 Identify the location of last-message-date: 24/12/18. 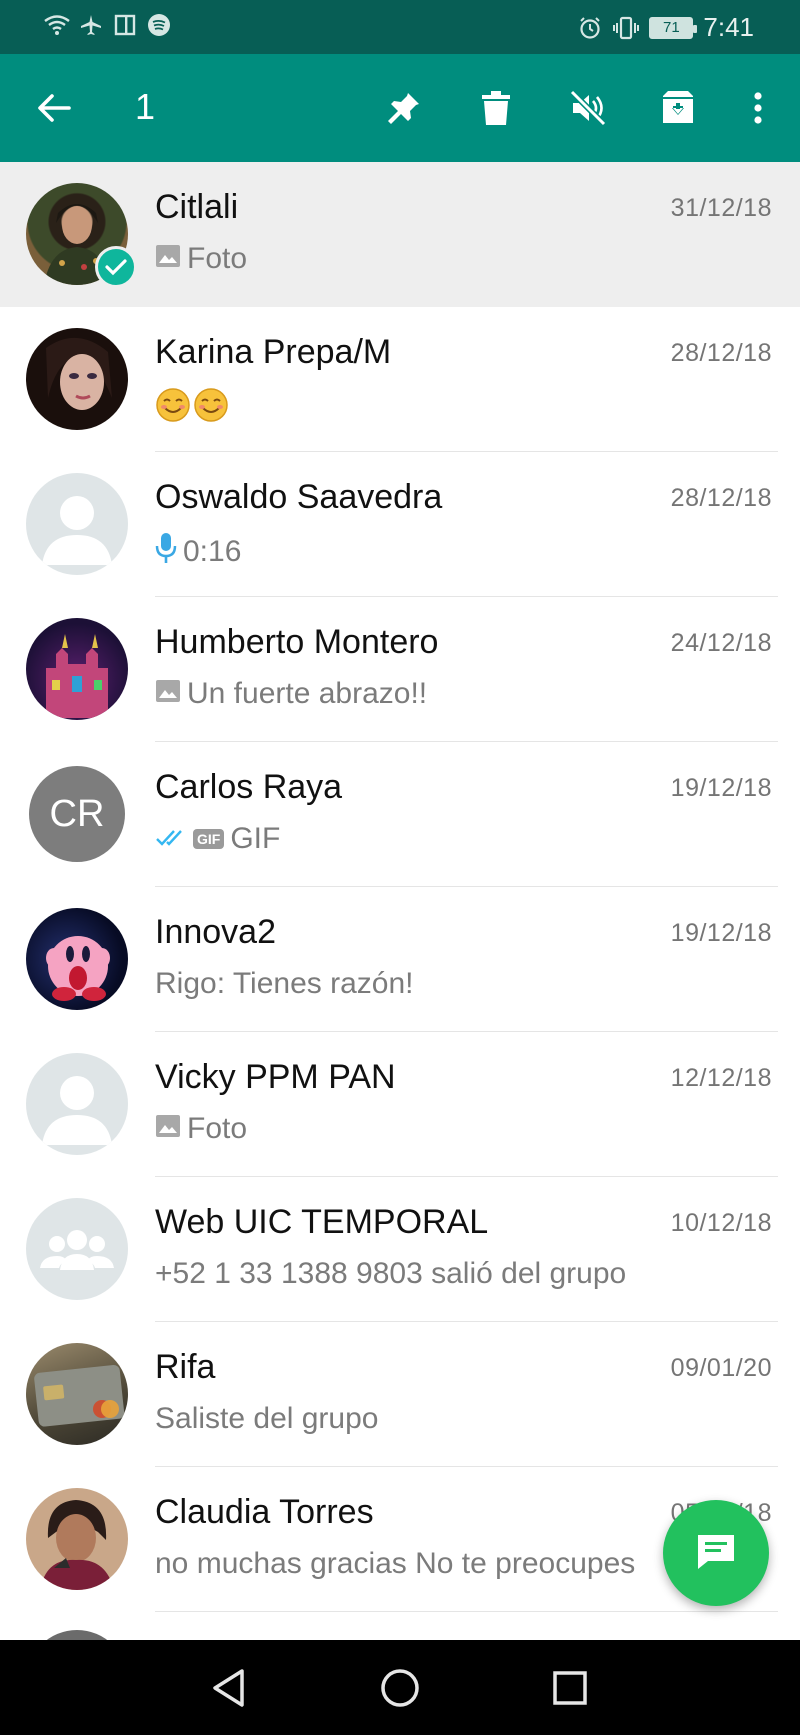
(721, 643).